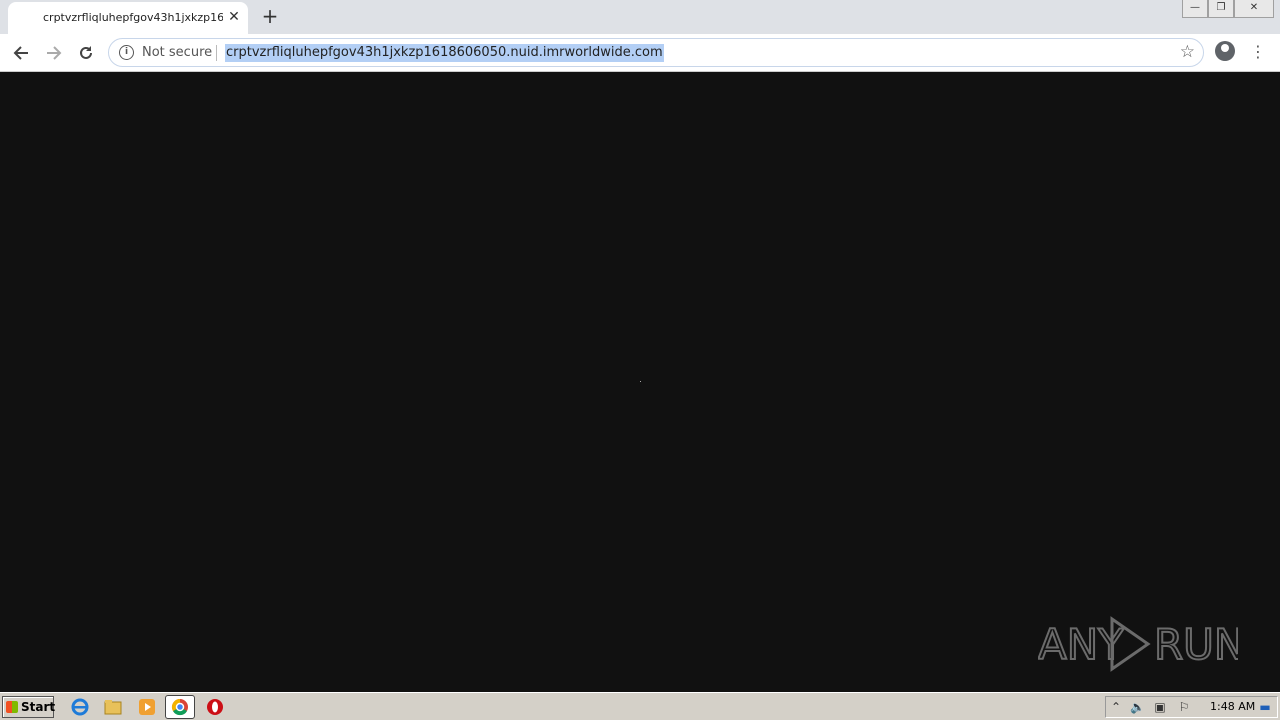 The height and width of the screenshot is (720, 1280). Describe the element at coordinates (1138, 644) in the screenshot. I see `anyrun-watermark-logo: ANY RUN` at that location.